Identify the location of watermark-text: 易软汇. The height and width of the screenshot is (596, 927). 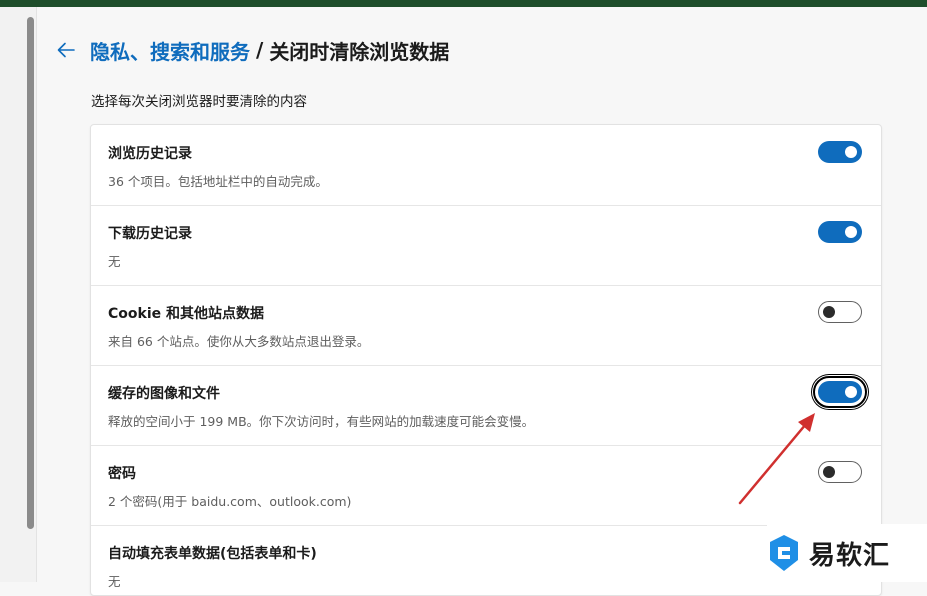
(850, 555).